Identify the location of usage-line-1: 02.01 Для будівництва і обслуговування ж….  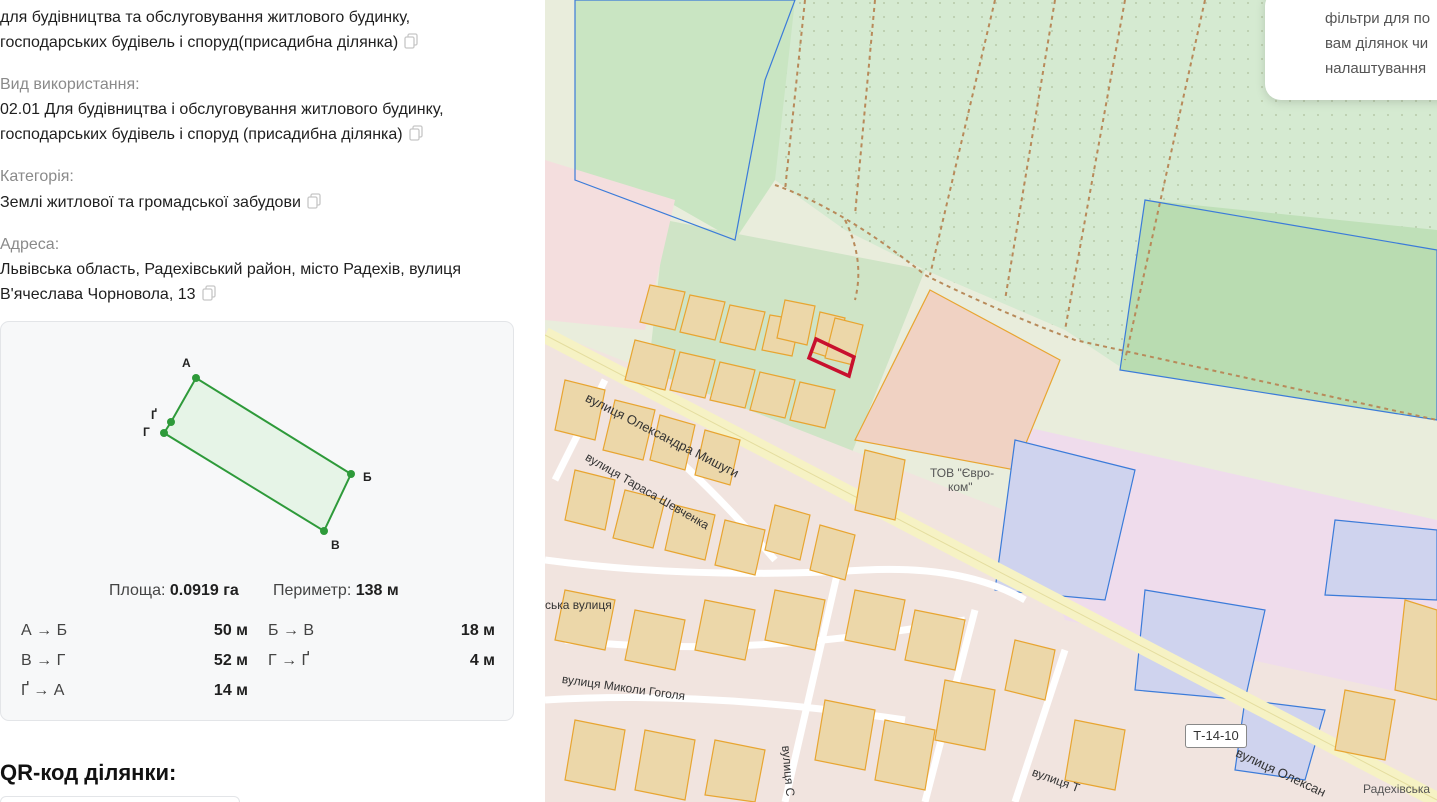
(222, 109).